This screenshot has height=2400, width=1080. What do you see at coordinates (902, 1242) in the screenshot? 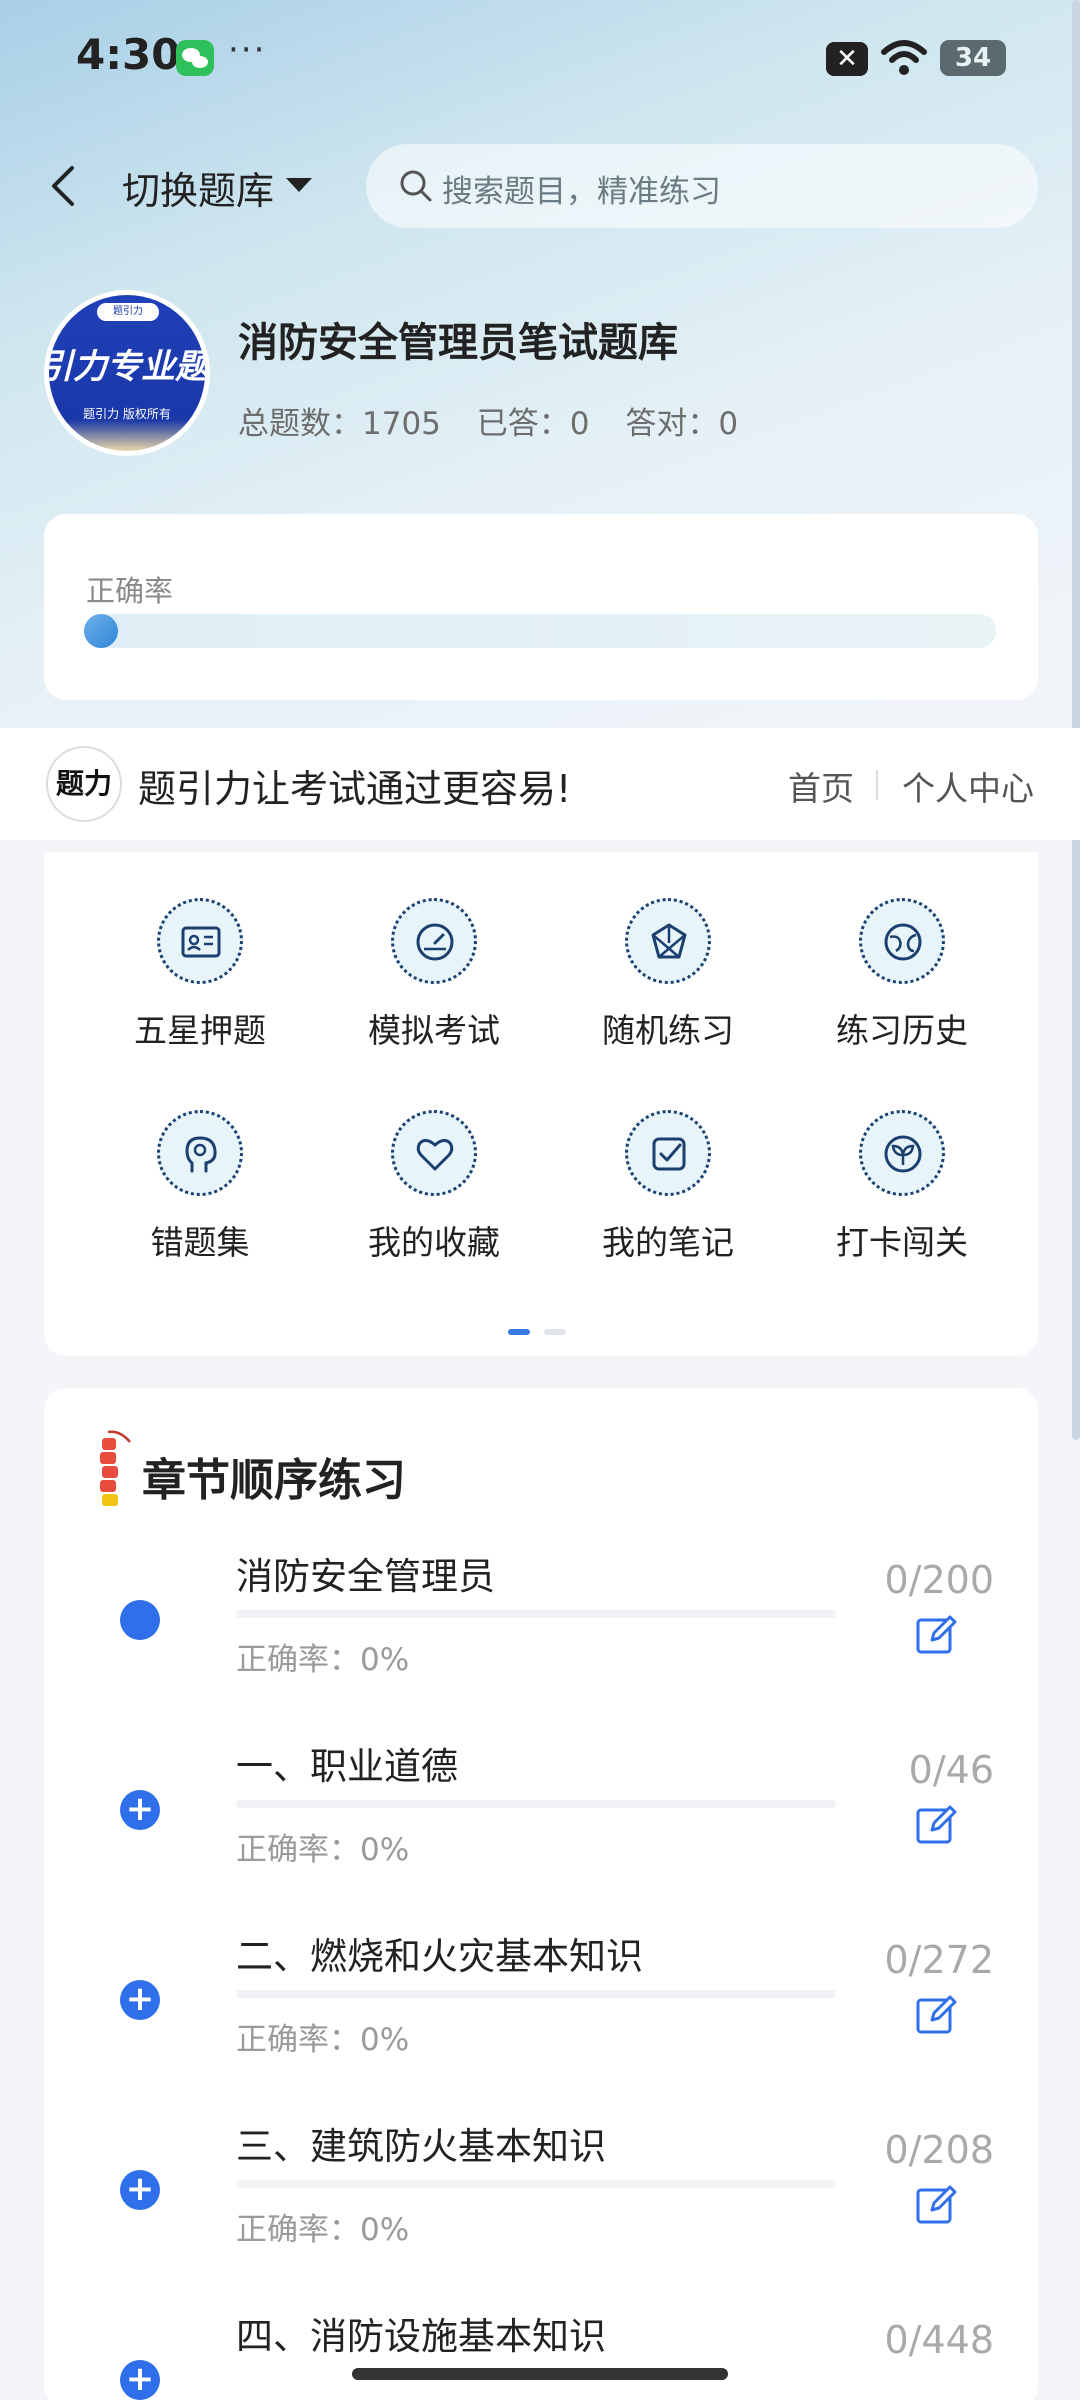
I see `menu-label: 打卡闯关` at bounding box center [902, 1242].